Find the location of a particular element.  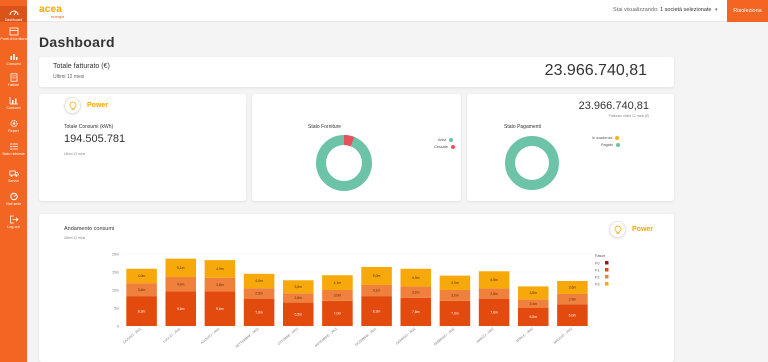

data-label: 6,5m is located at coordinates (298, 315).